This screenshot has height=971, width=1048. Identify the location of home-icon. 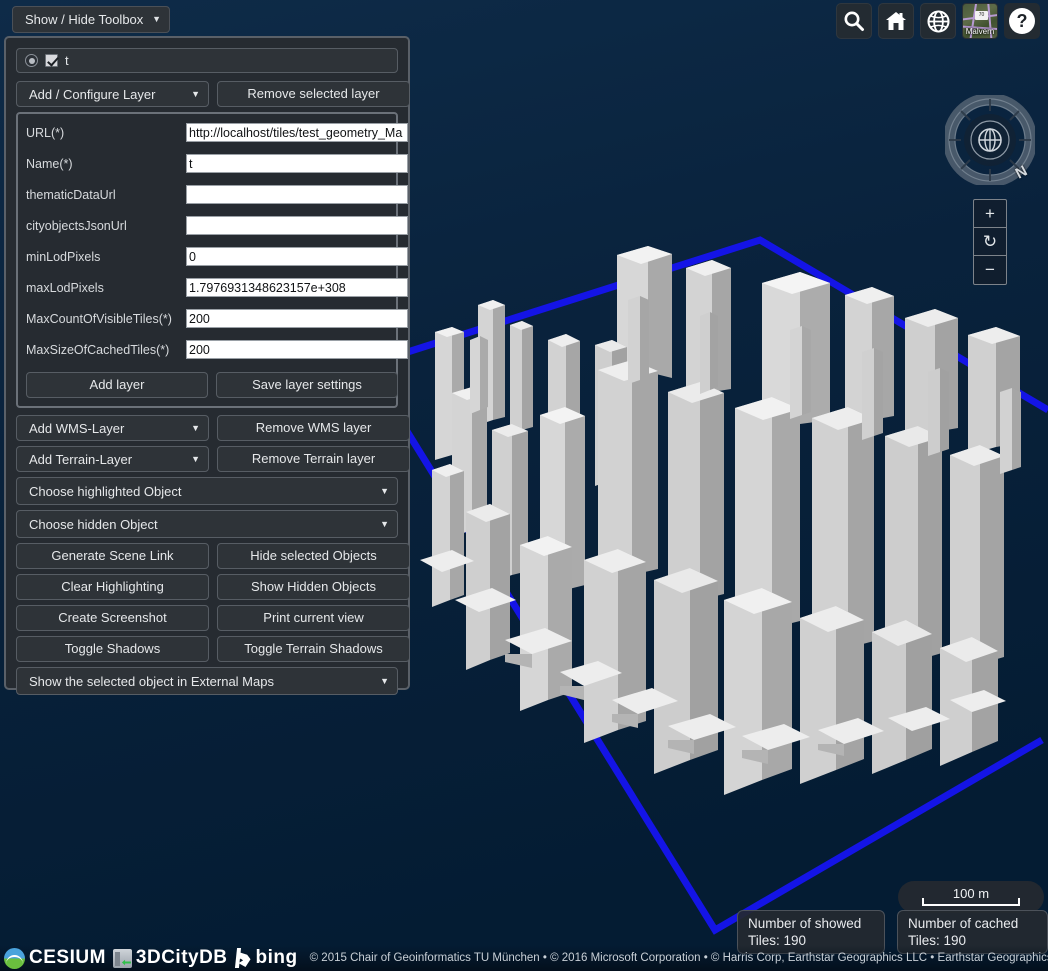
(896, 21).